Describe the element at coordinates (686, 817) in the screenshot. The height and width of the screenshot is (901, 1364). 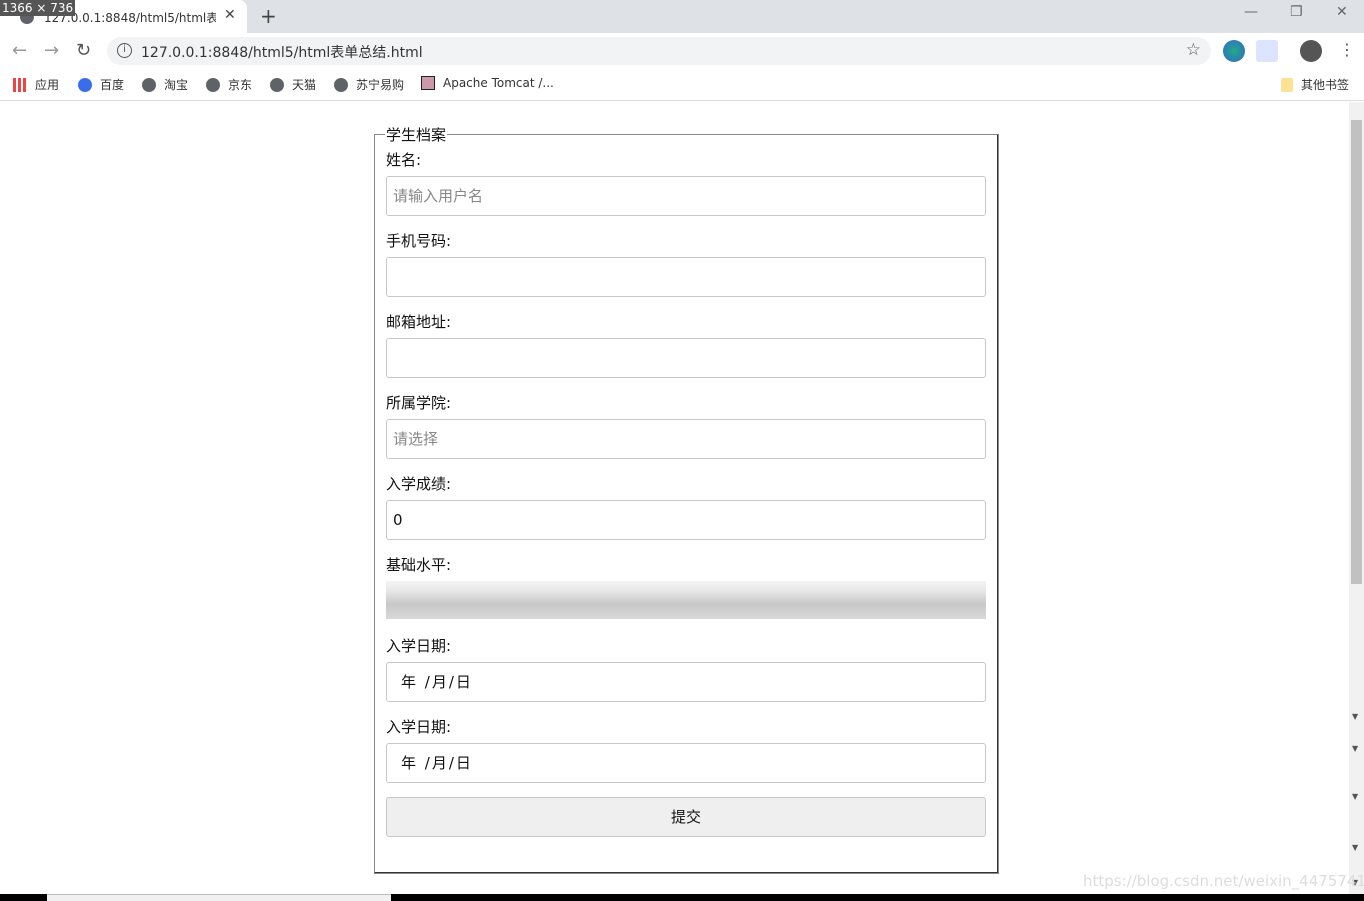
I see `submit-button: 提交` at that location.